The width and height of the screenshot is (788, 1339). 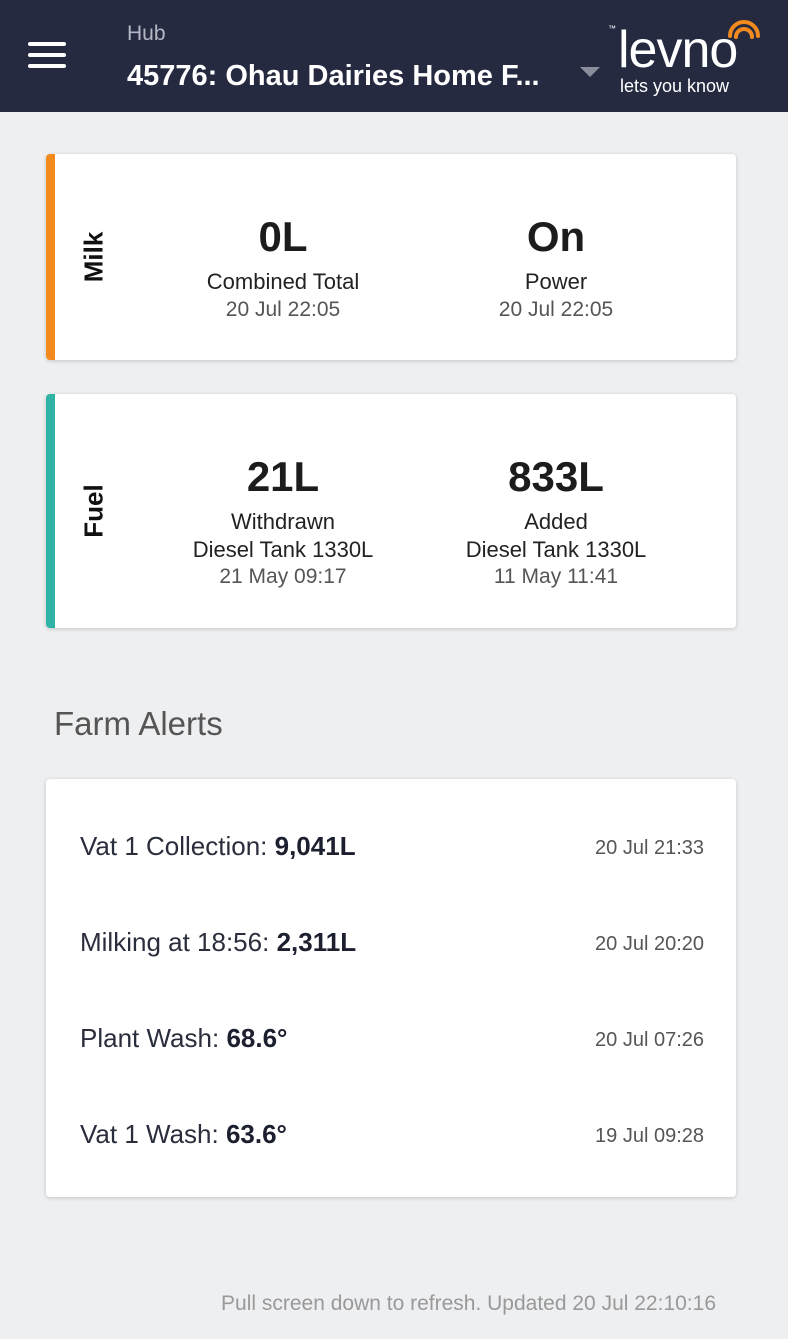 What do you see at coordinates (392, 851) in the screenshot?
I see `alert-item: Vat 1 Collection: 9,041L 20 Jul 21:33` at bounding box center [392, 851].